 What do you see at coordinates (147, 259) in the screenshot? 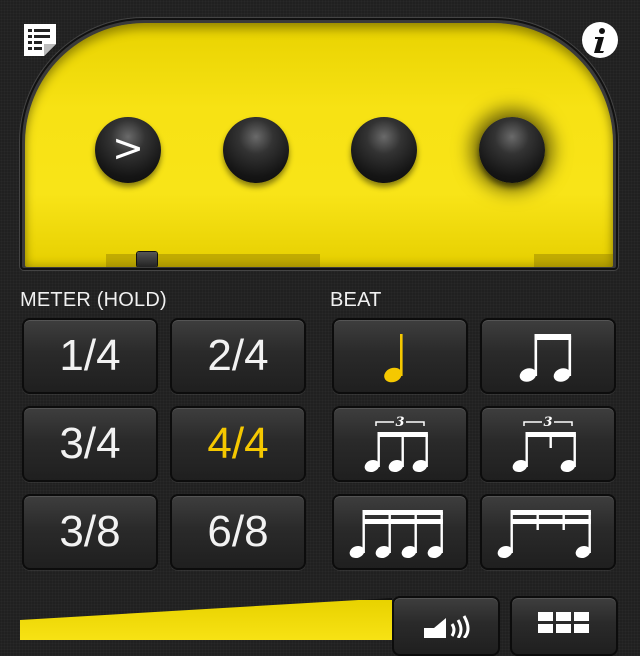
I see `position-handle` at bounding box center [147, 259].